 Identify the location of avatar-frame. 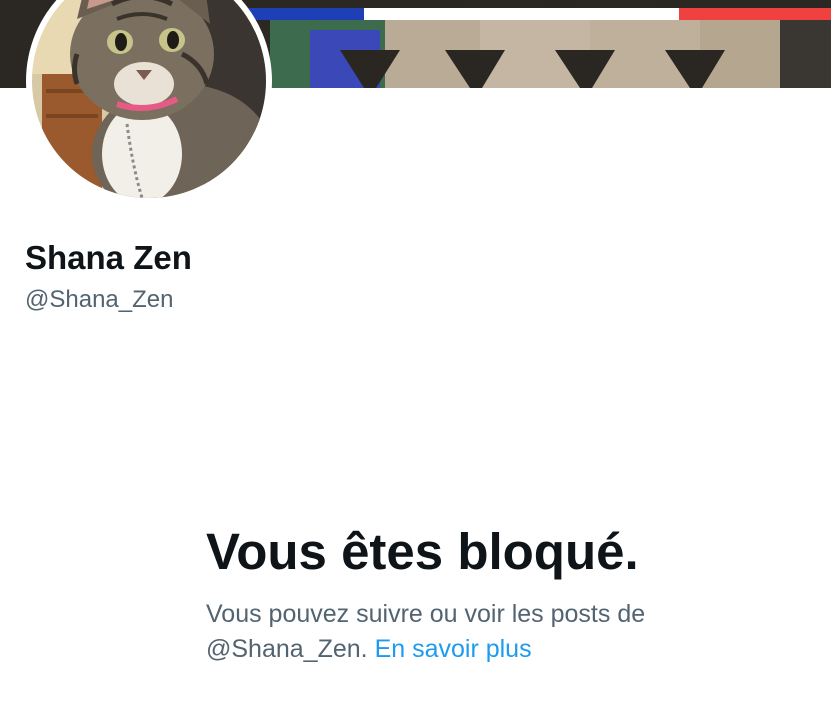
(149, 102).